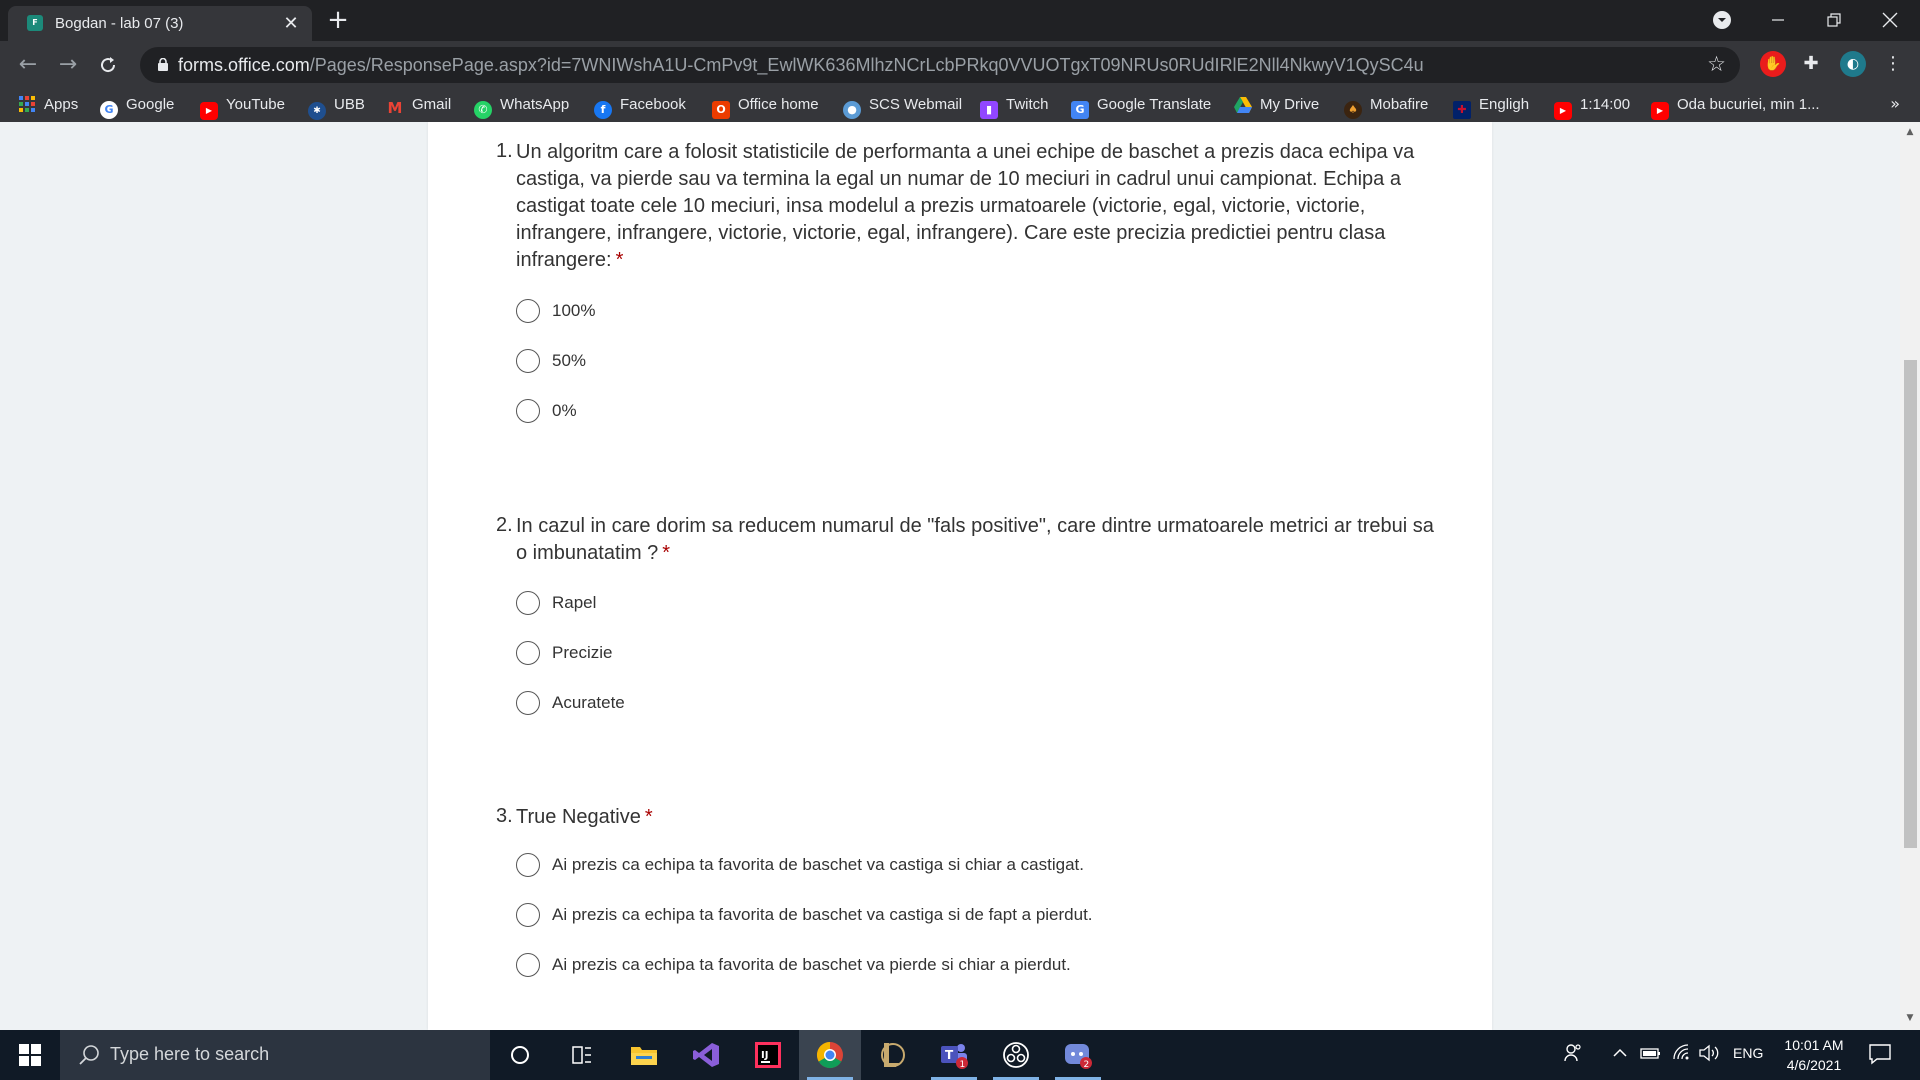 Image resolution: width=1920 pixels, height=1080 pixels. Describe the element at coordinates (960, 20) in the screenshot. I see `browser-tab-strip: F Bogdan - lab 07 (3) ✕ +` at that location.